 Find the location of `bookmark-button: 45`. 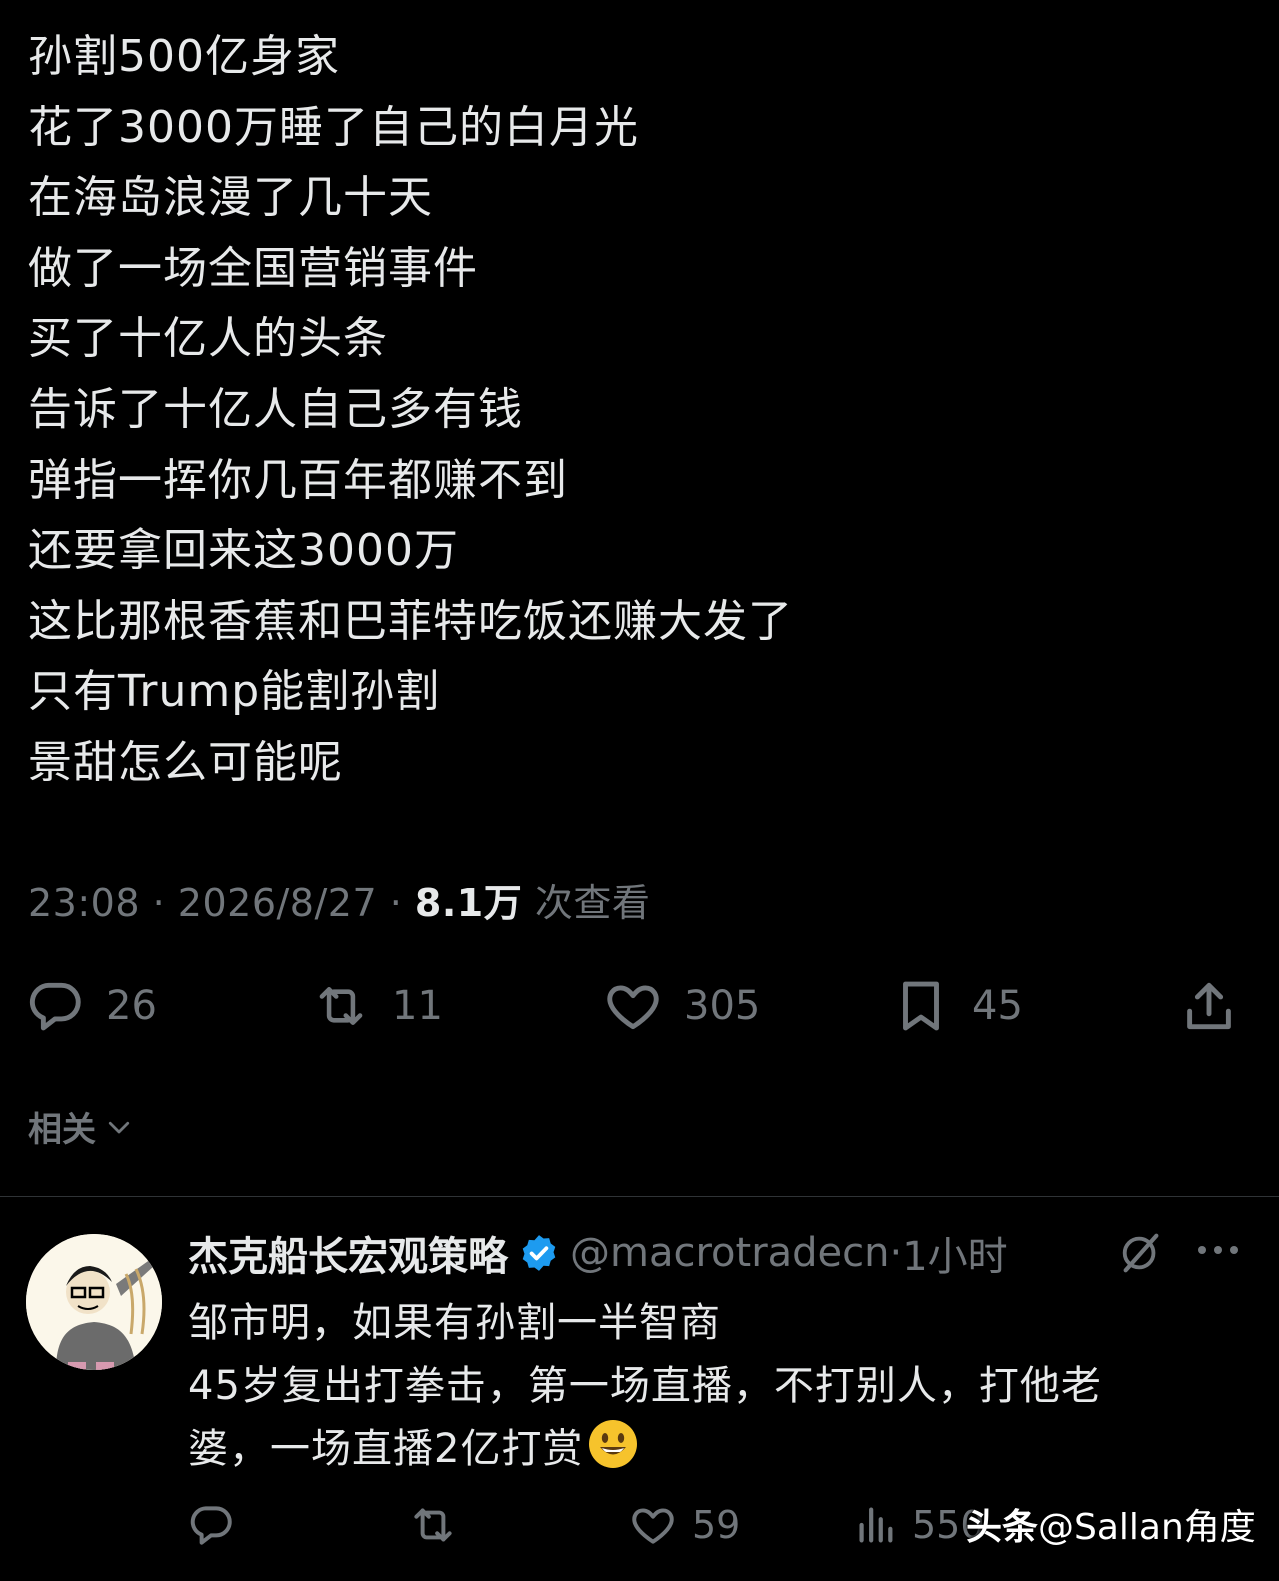

bookmark-button: 45 is located at coordinates (956, 1006).